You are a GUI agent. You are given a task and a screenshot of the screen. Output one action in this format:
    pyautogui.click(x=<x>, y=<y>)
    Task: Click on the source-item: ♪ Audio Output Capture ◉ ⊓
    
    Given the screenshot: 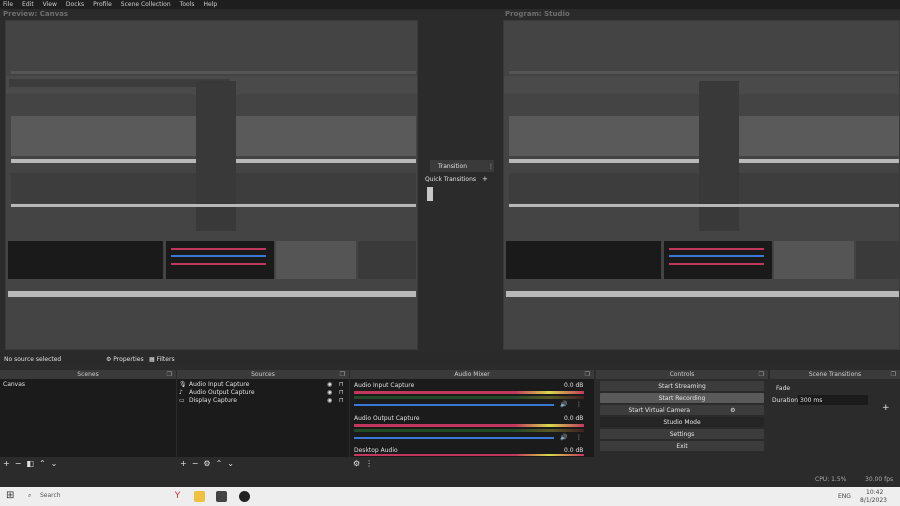 What is the action you would take?
    pyautogui.click(x=263, y=393)
    